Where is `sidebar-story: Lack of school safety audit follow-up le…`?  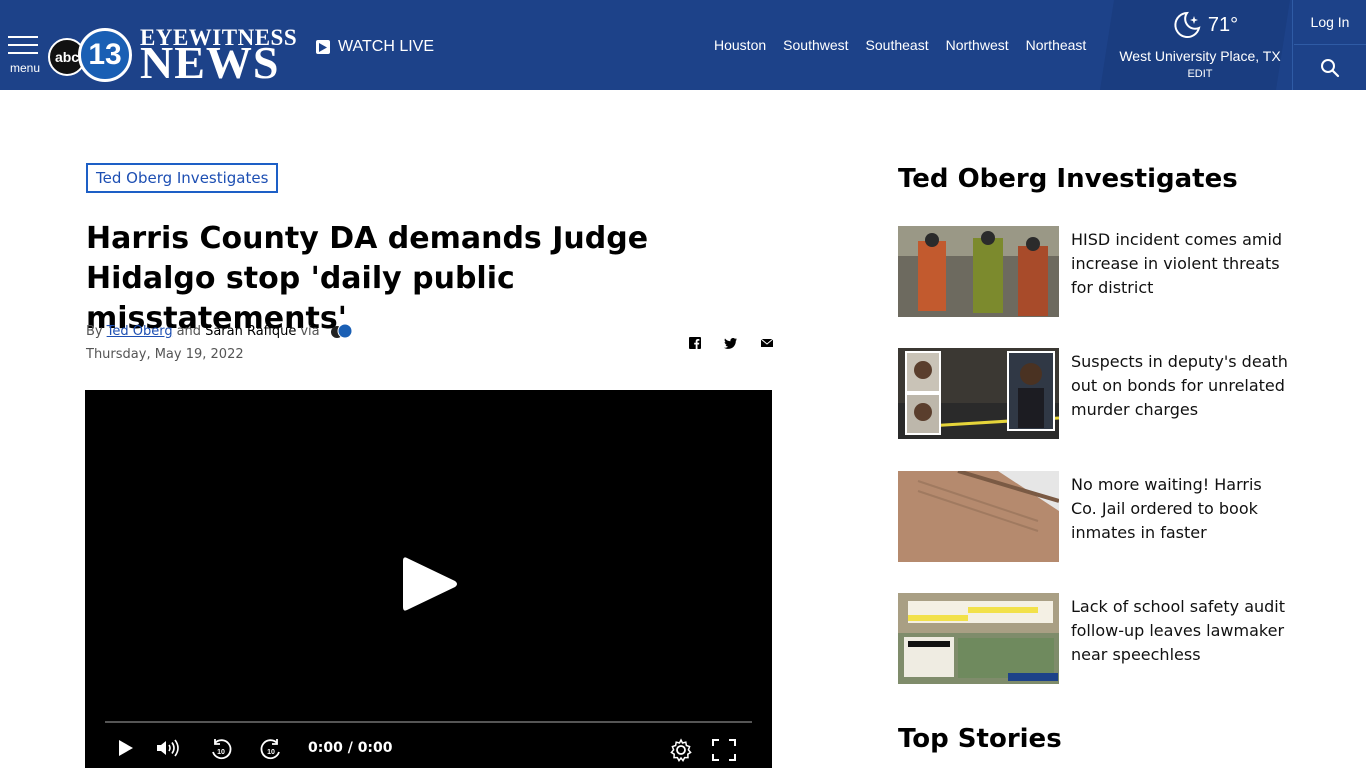
sidebar-story: Lack of school safety audit follow-up le… is located at coordinates (1093, 639).